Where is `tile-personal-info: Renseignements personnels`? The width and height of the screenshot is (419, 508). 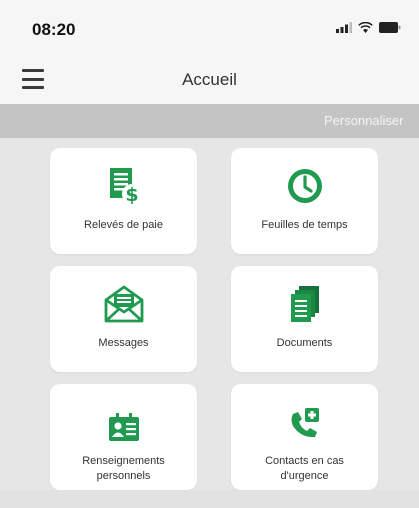 tile-personal-info: Renseignements personnels is located at coordinates (123, 437).